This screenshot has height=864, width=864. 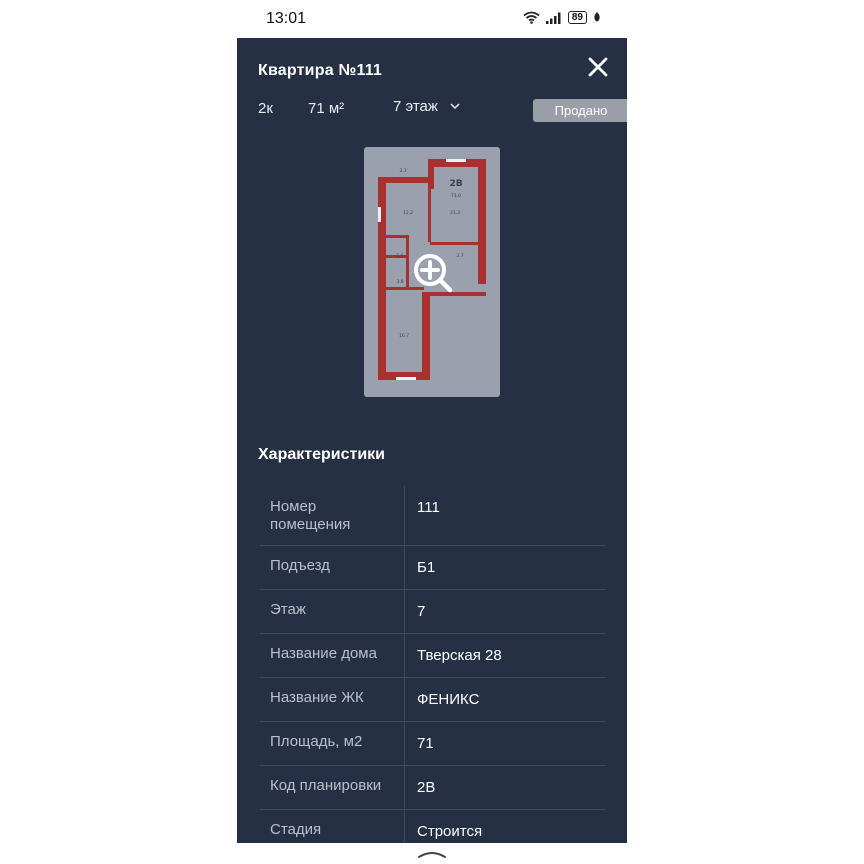 I want to click on floor-selector: 7 этаж, so click(x=426, y=106).